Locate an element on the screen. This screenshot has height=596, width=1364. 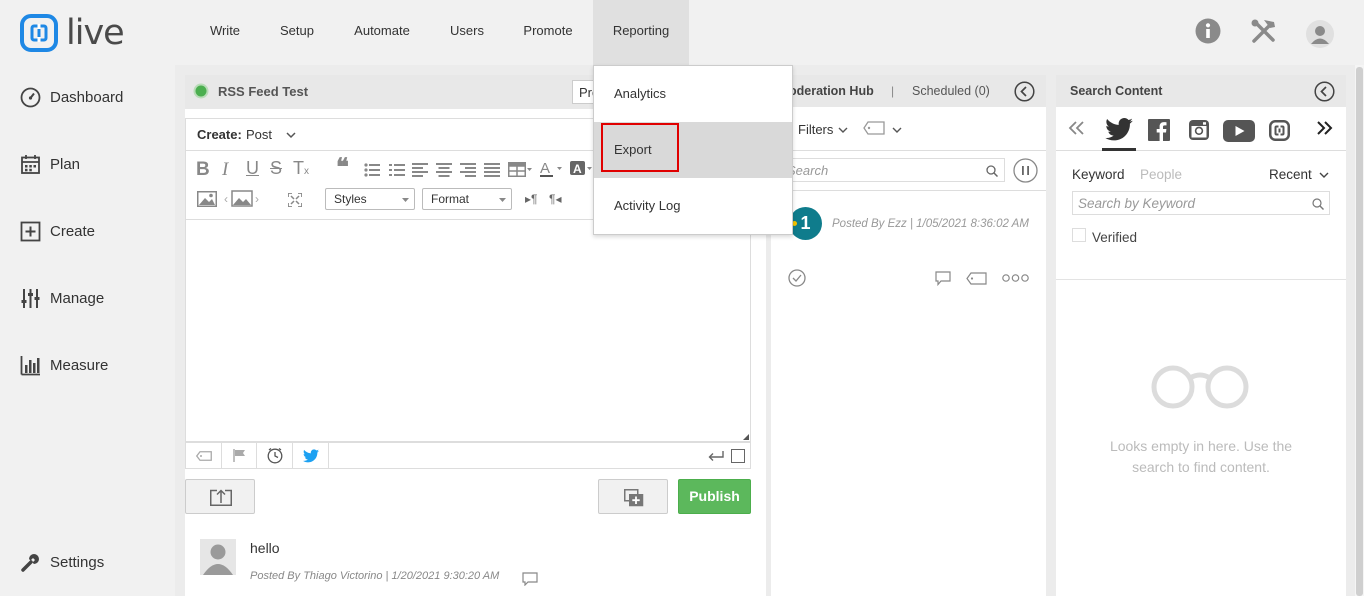
rss-source-icon is located at coordinates (1279, 130).